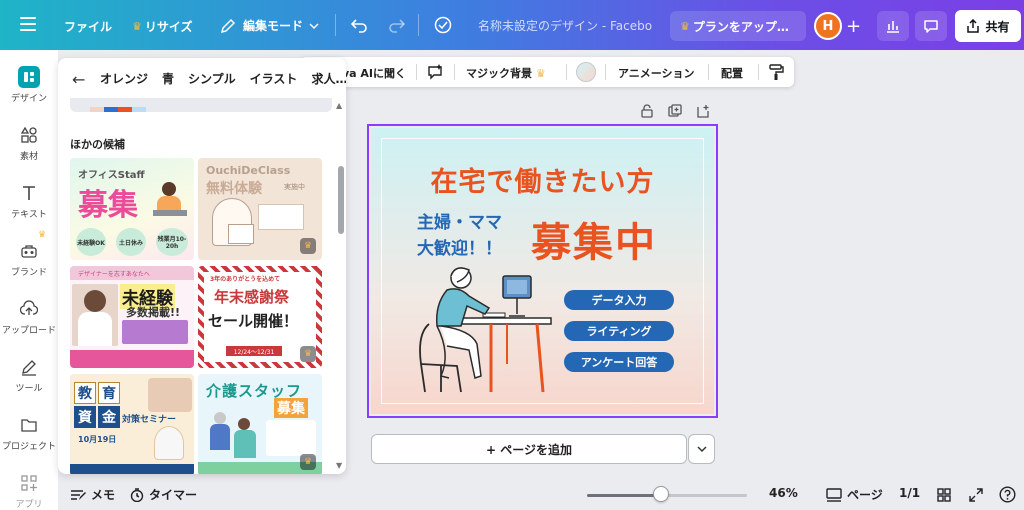 Image resolution: width=1024 pixels, height=510 pixels. Describe the element at coordinates (29, 425) in the screenshot. I see `folder-icon` at that location.